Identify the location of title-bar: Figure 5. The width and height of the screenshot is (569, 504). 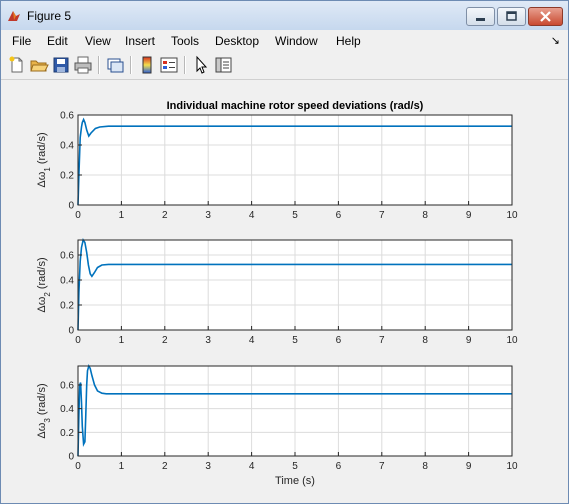
(284, 15).